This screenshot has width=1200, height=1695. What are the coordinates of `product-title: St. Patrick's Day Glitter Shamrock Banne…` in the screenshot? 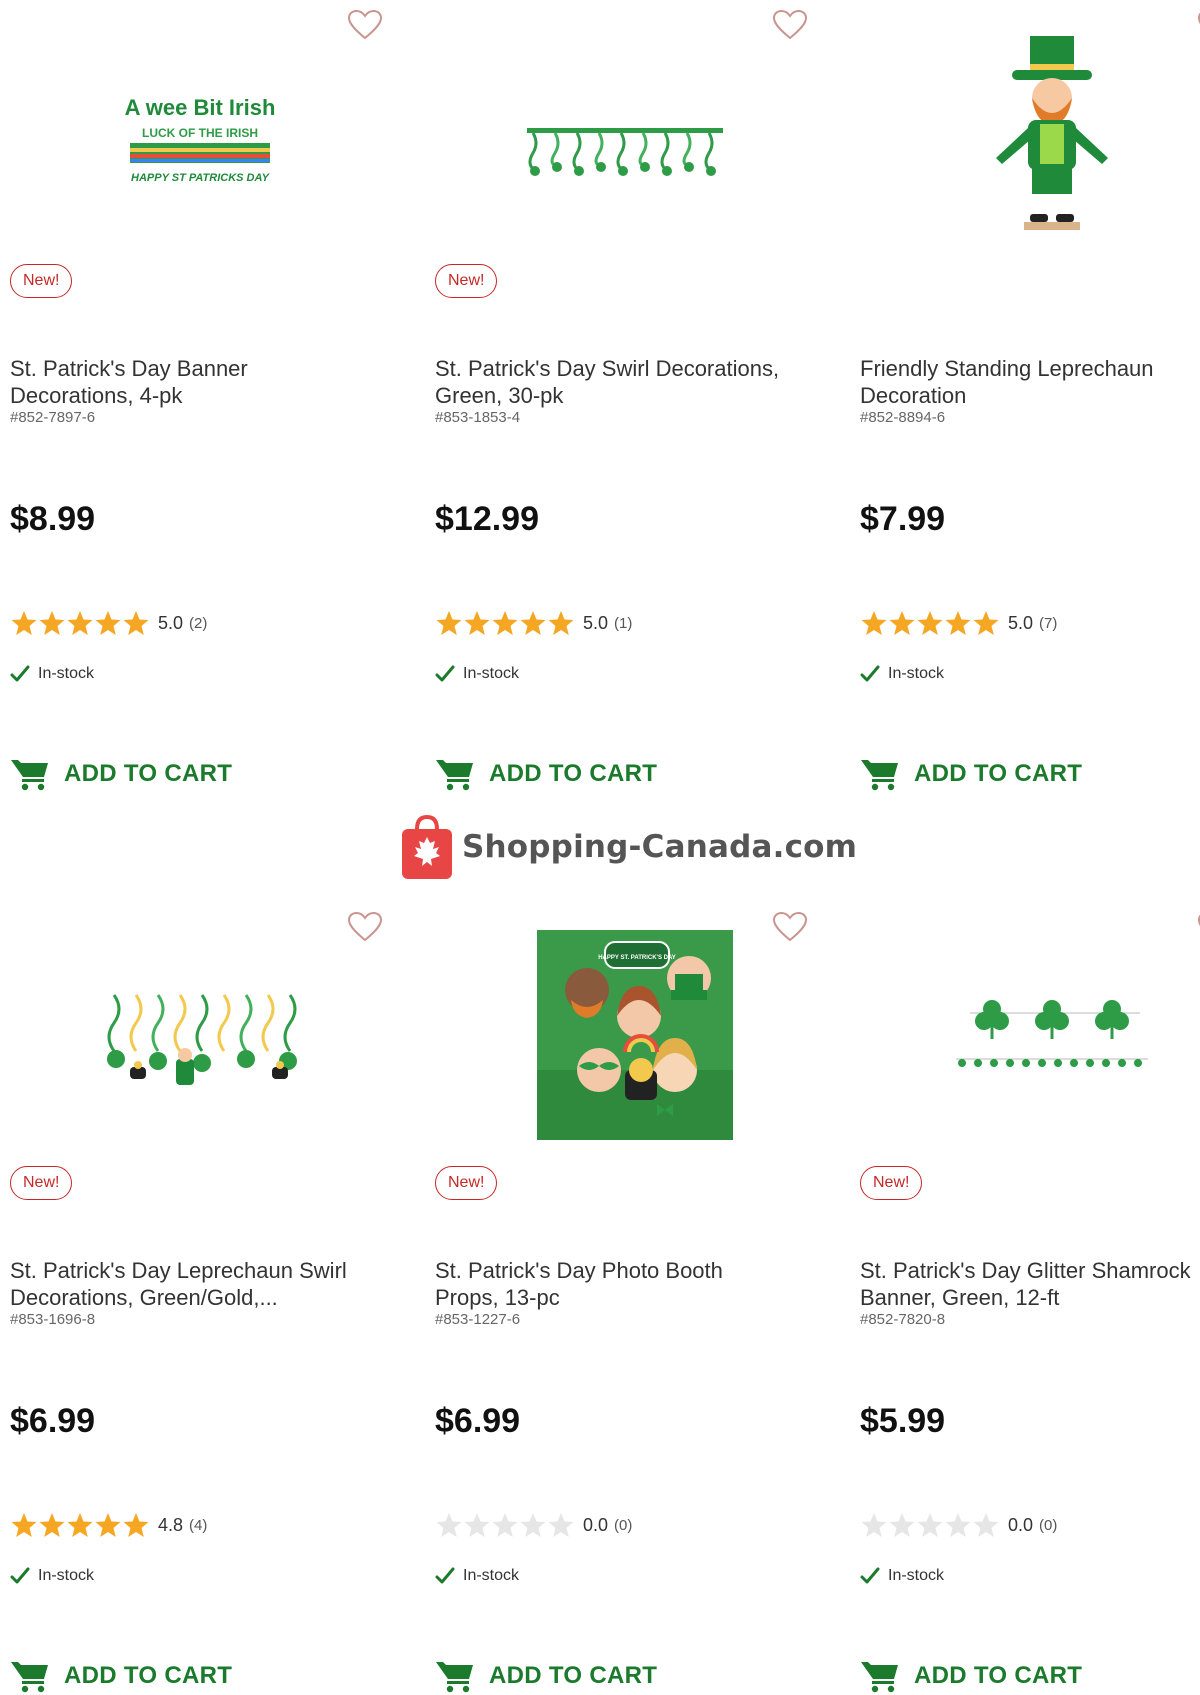 It's located at (1030, 1284).